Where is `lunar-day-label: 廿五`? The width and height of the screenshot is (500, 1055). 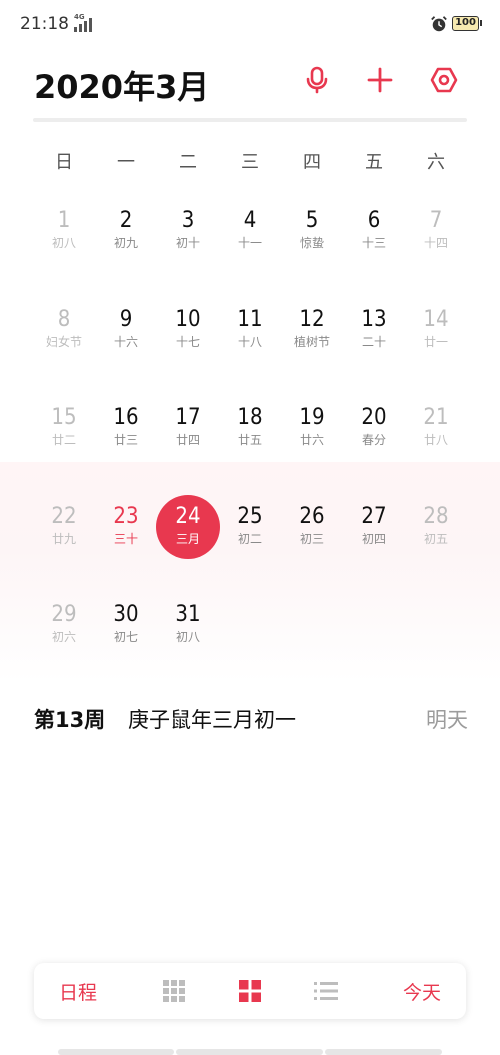 lunar-day-label: 廿五 is located at coordinates (249, 440).